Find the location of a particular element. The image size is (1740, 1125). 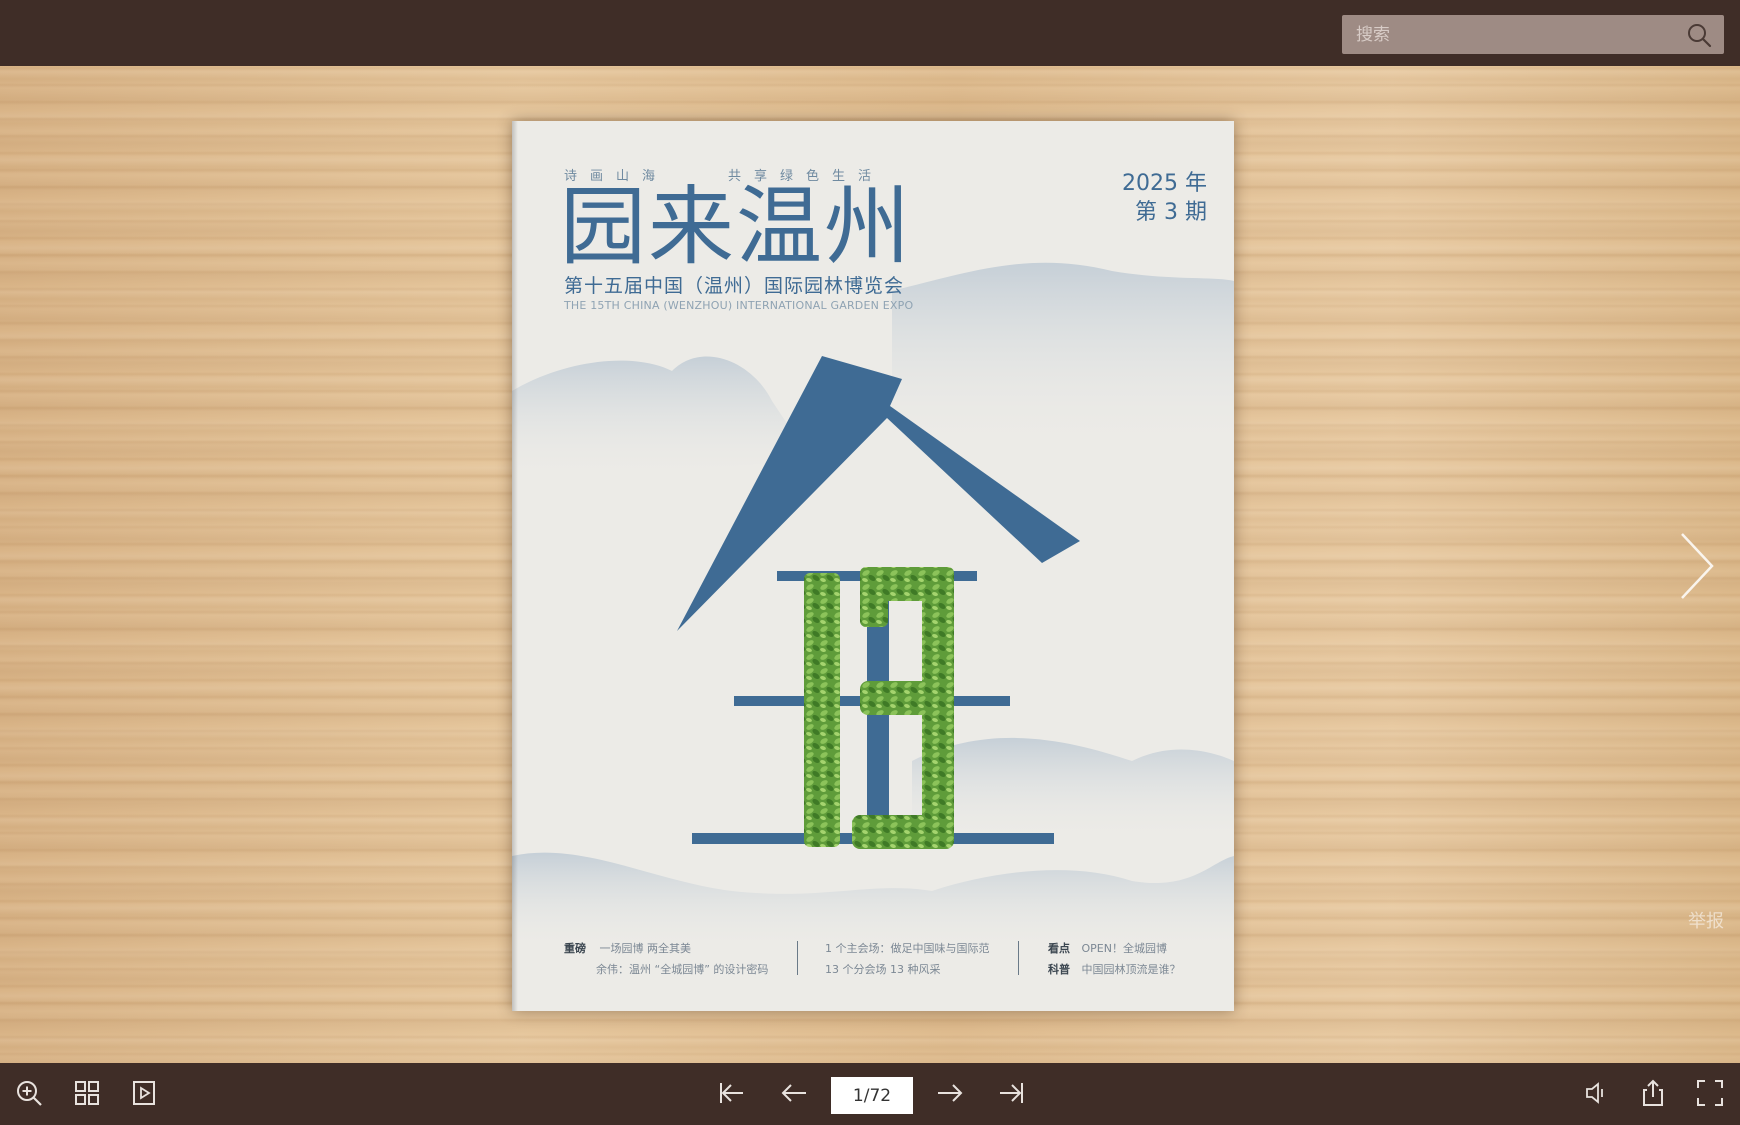

share-icon is located at coordinates (1653, 1092).